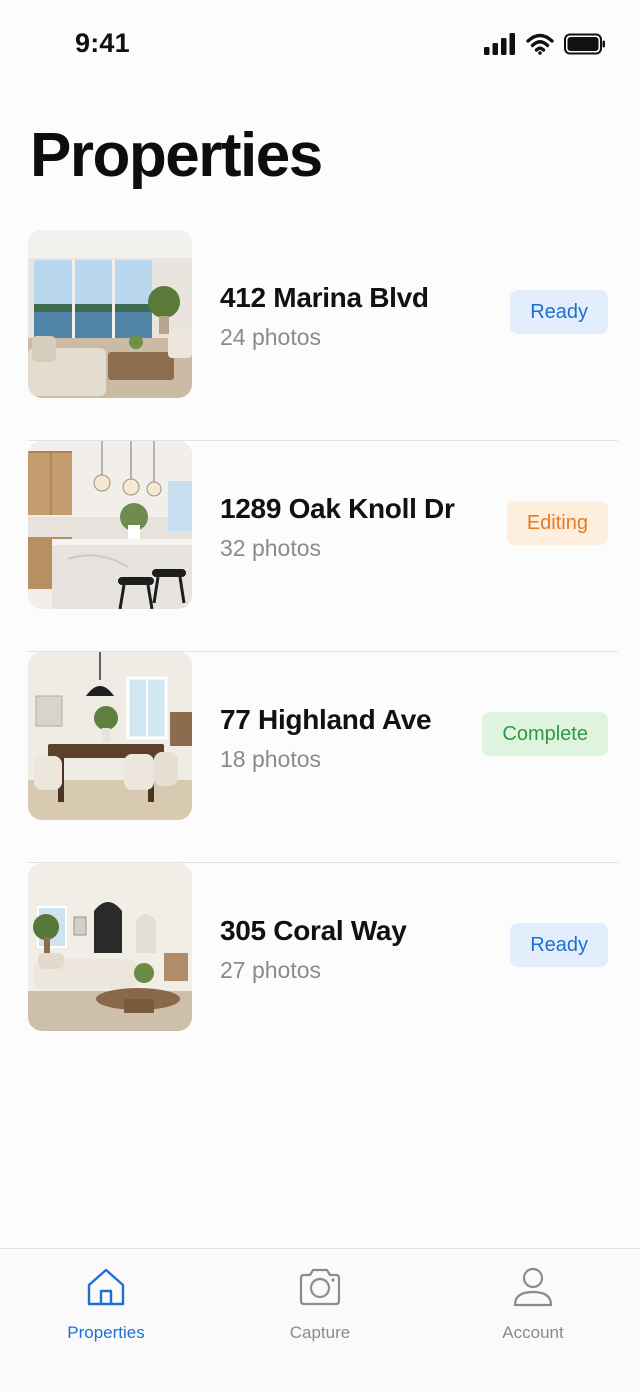  Describe the element at coordinates (106, 1287) in the screenshot. I see `home-icon` at that location.